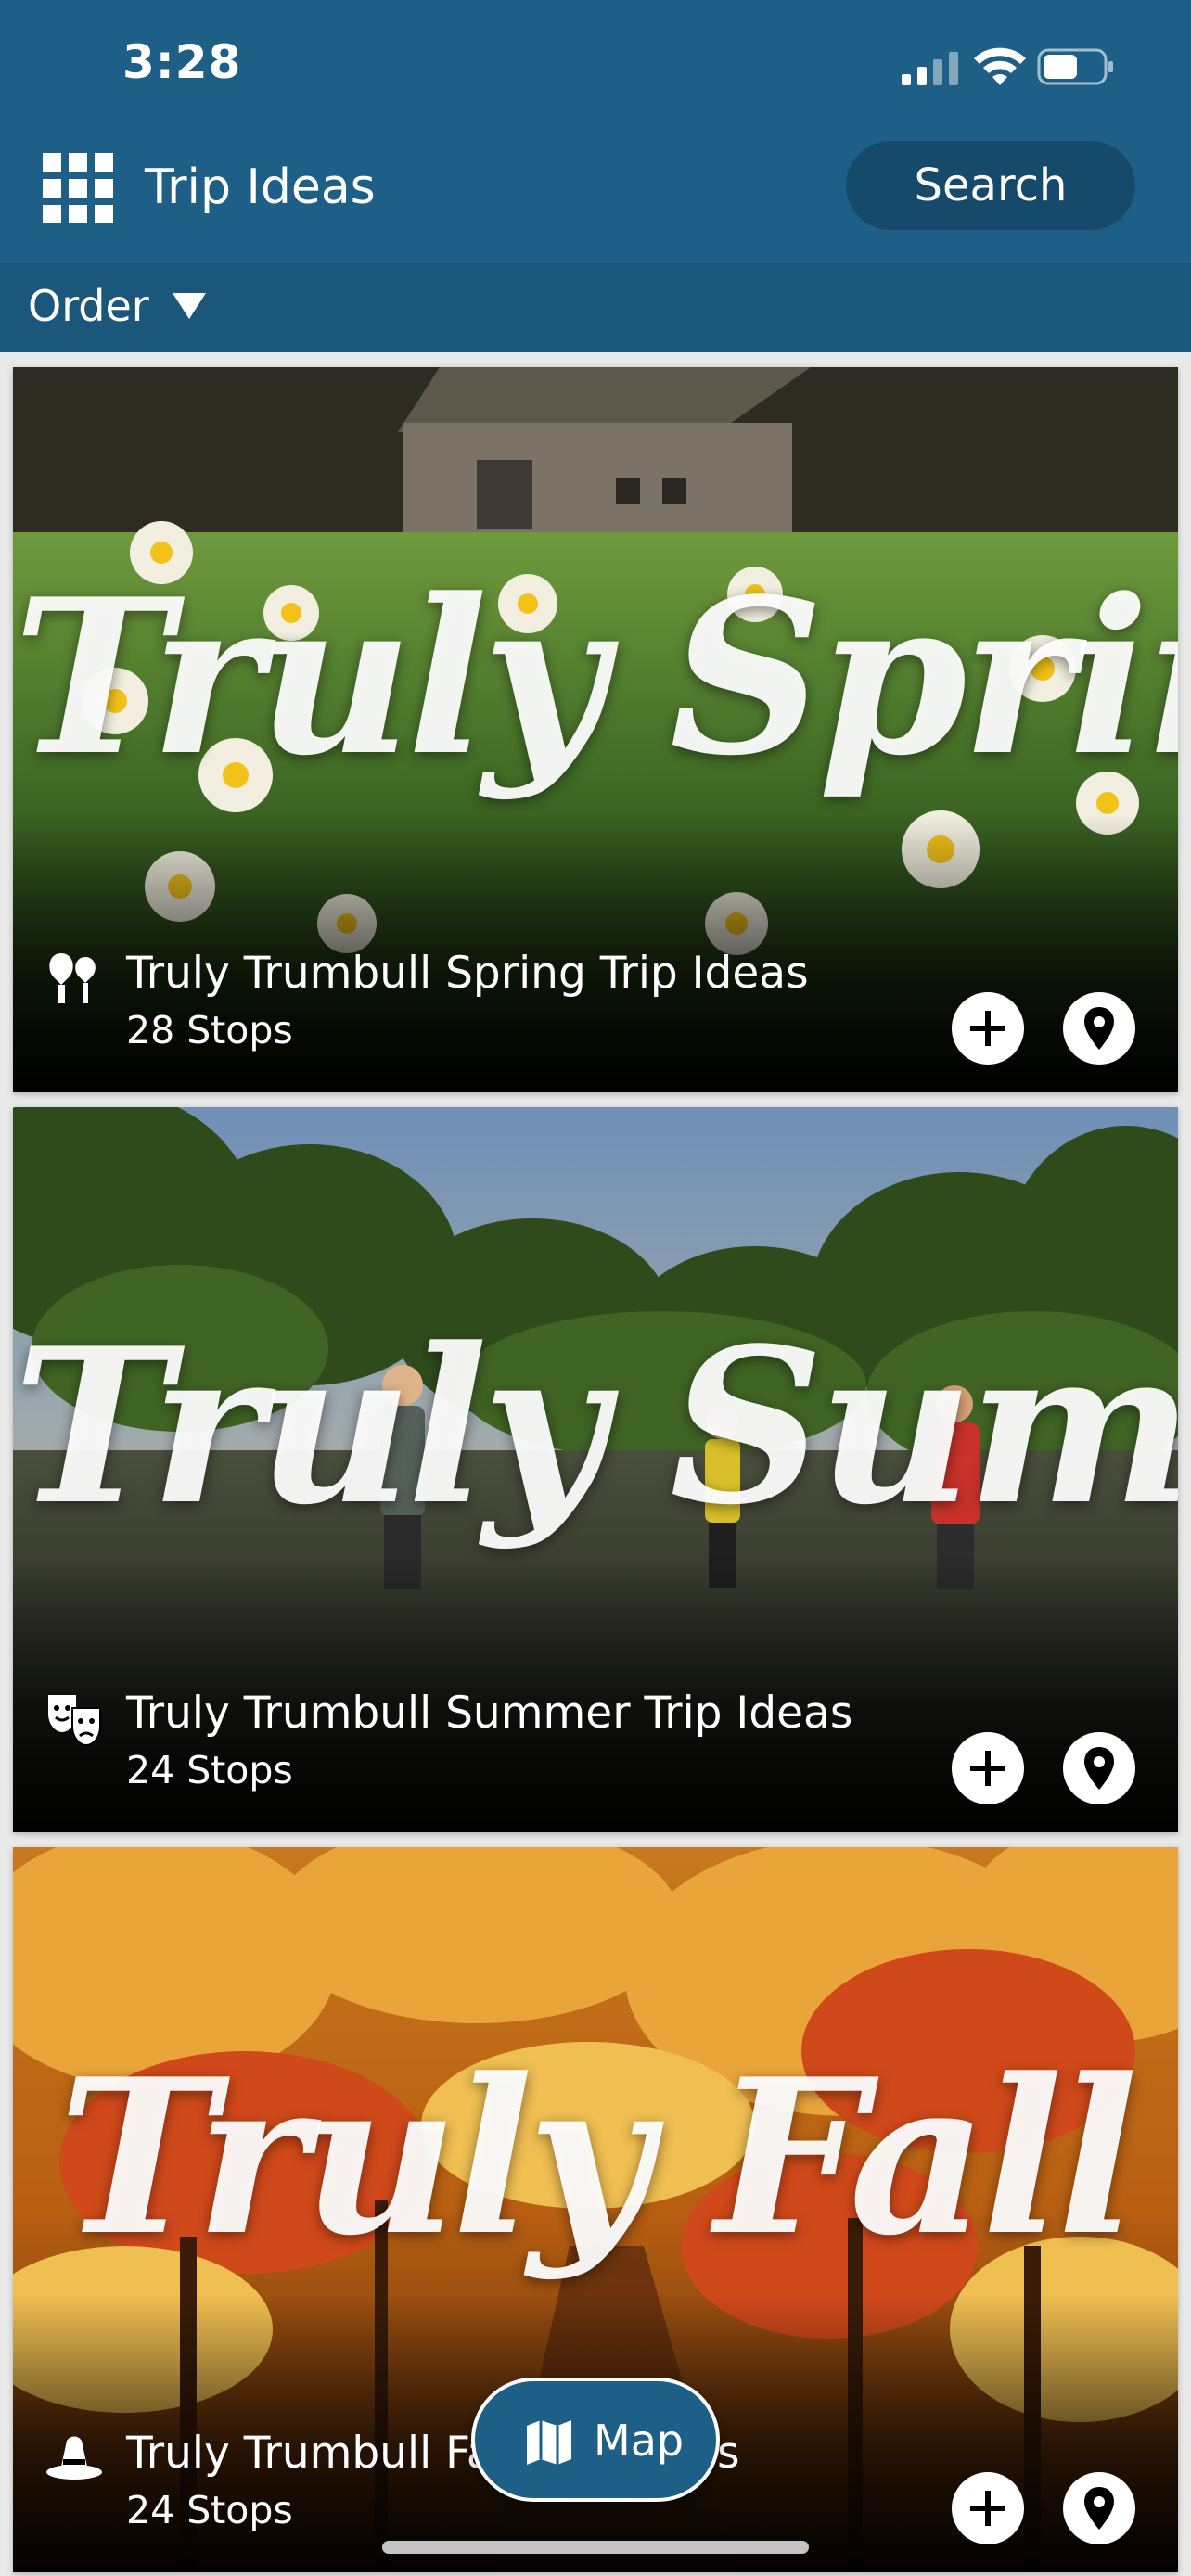  Describe the element at coordinates (1000, 66) in the screenshot. I see `wifi-icon` at that location.